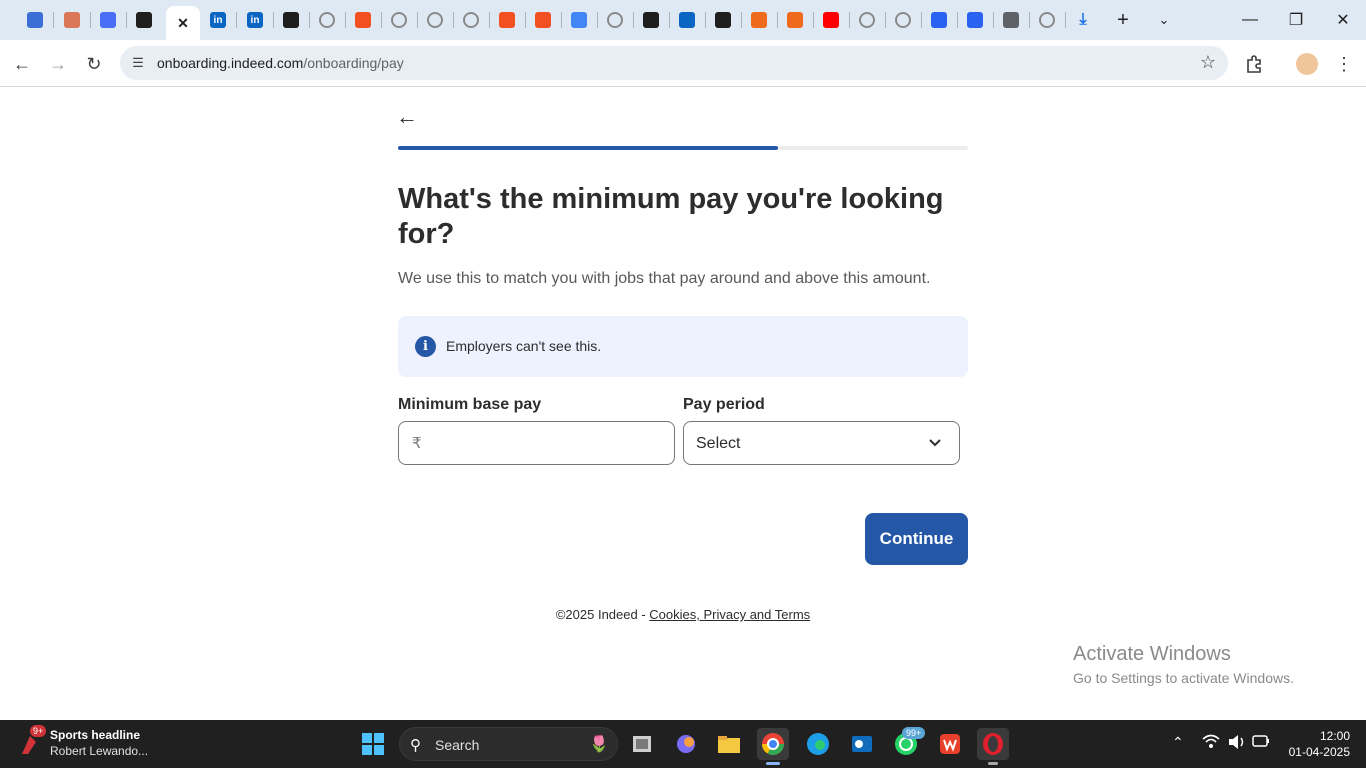 This screenshot has height=768, width=1366. What do you see at coordinates (1254, 64) in the screenshot?
I see `extensions-icon` at bounding box center [1254, 64].